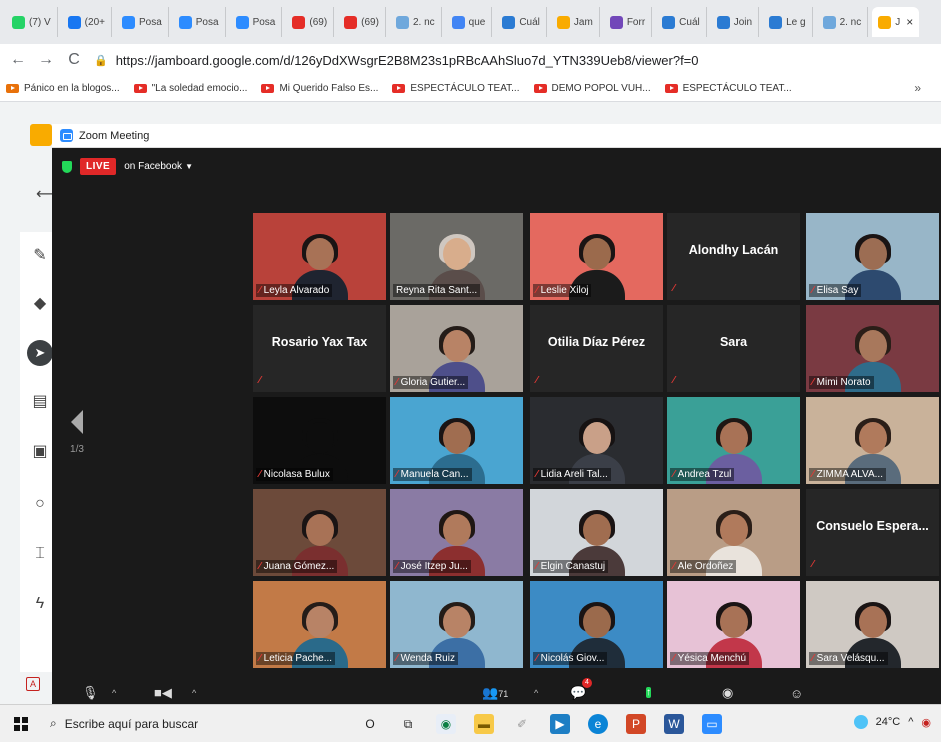  I want to click on browser-tab: Le g, so click(788, 22).